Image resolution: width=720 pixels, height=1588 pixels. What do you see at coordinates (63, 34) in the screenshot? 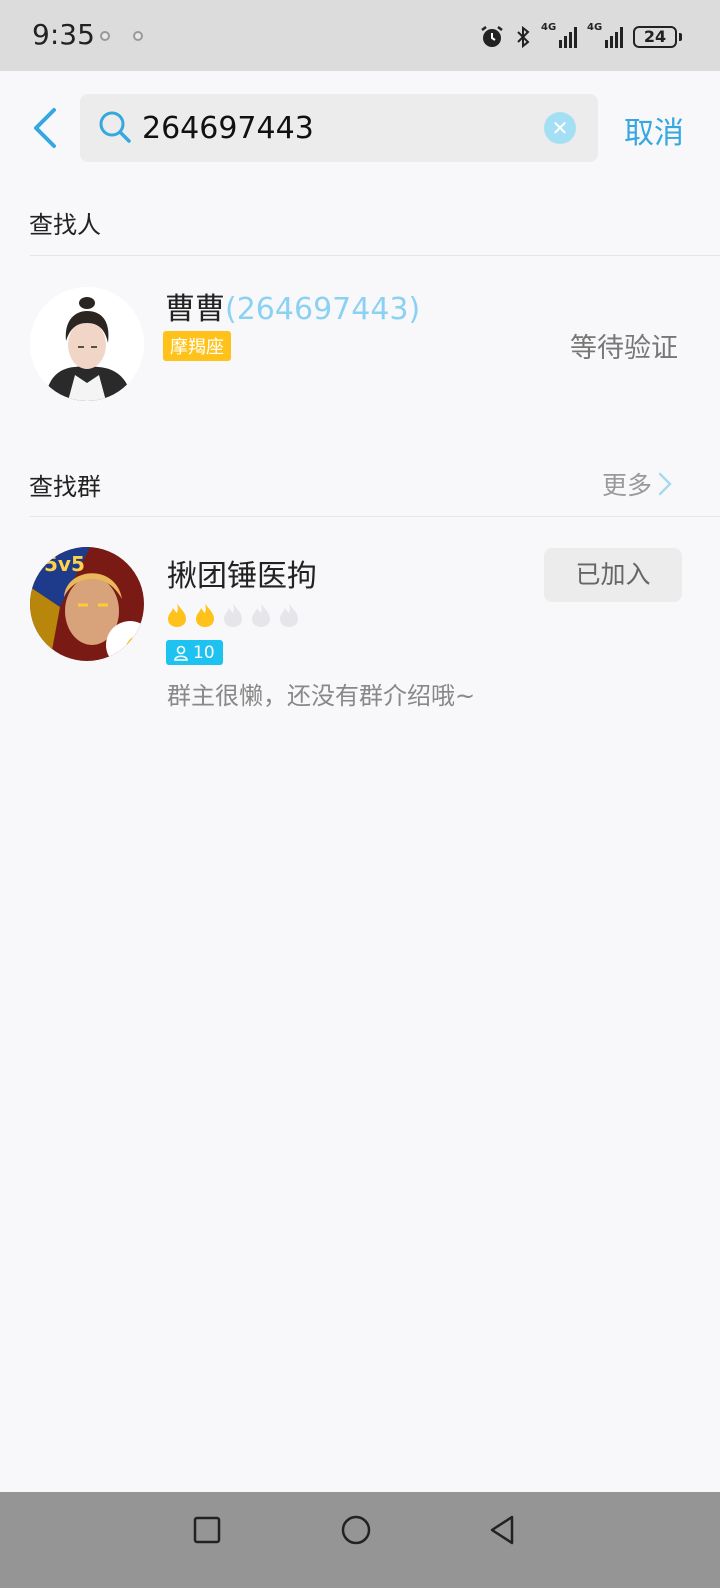
I see `status-time: 9:35` at bounding box center [63, 34].